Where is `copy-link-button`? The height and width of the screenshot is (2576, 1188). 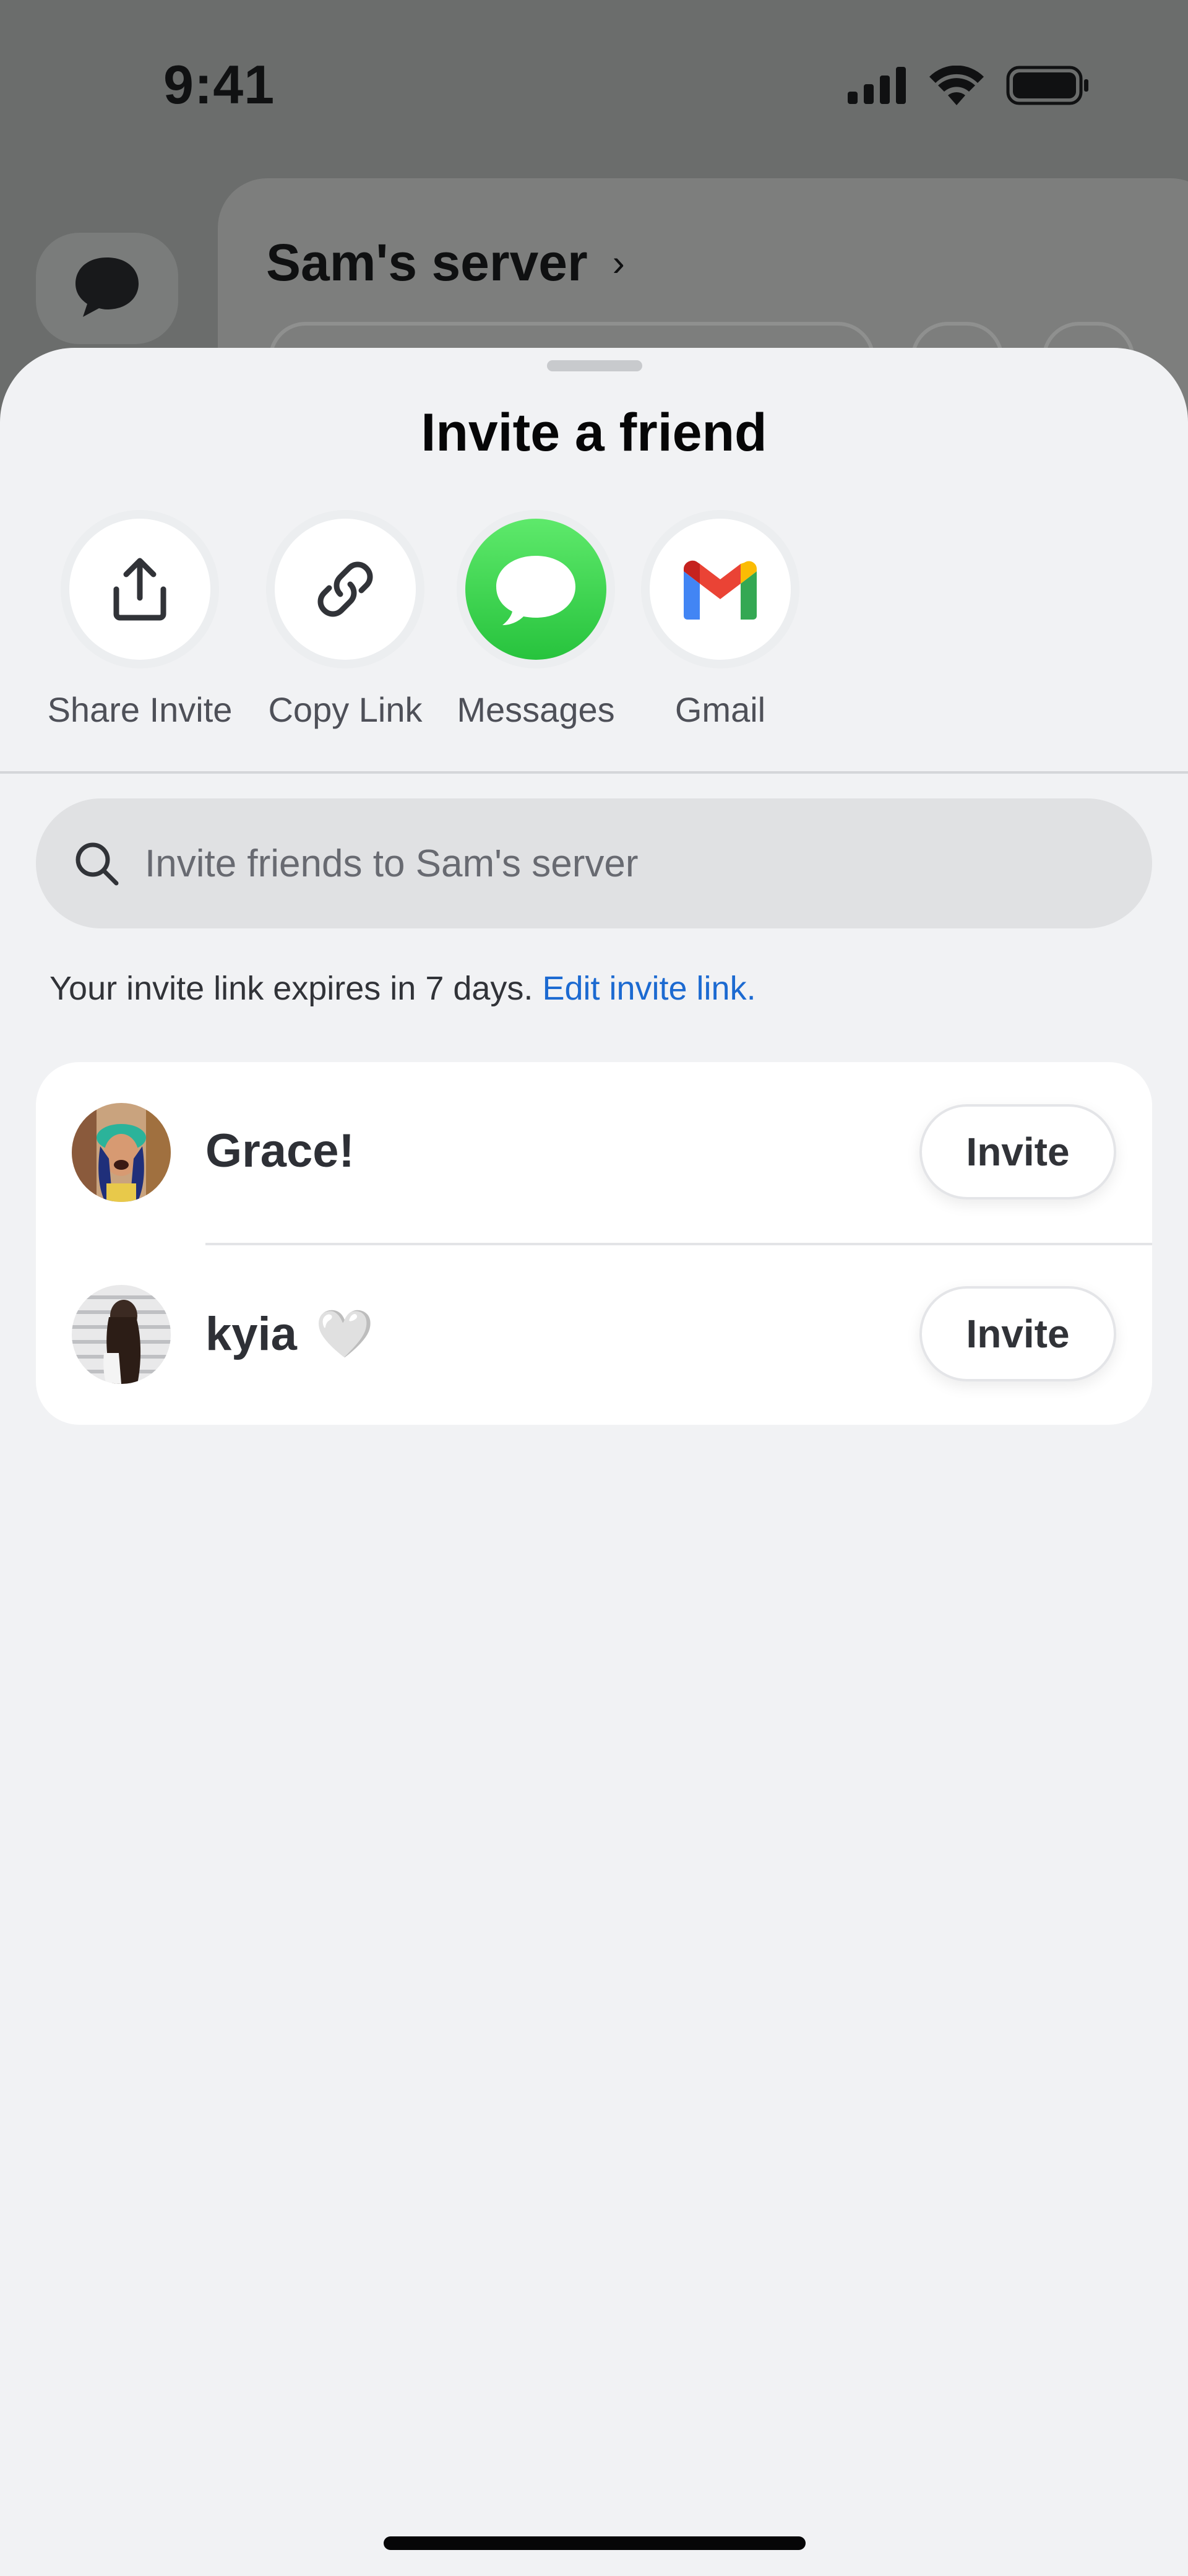
copy-link-button is located at coordinates (345, 589).